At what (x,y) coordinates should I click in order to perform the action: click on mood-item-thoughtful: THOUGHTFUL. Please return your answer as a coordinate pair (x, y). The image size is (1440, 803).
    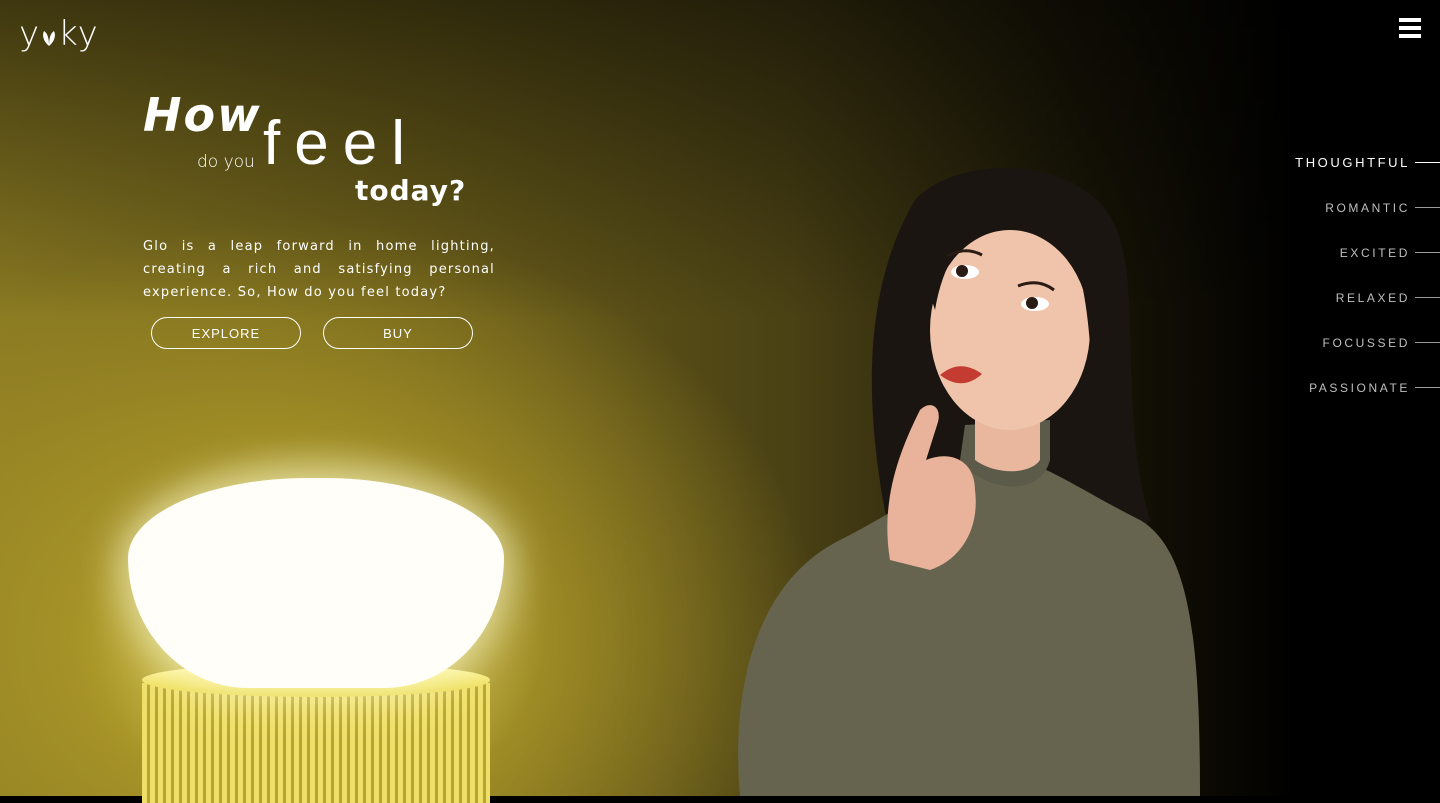
    Looking at the image, I should click on (1330, 162).